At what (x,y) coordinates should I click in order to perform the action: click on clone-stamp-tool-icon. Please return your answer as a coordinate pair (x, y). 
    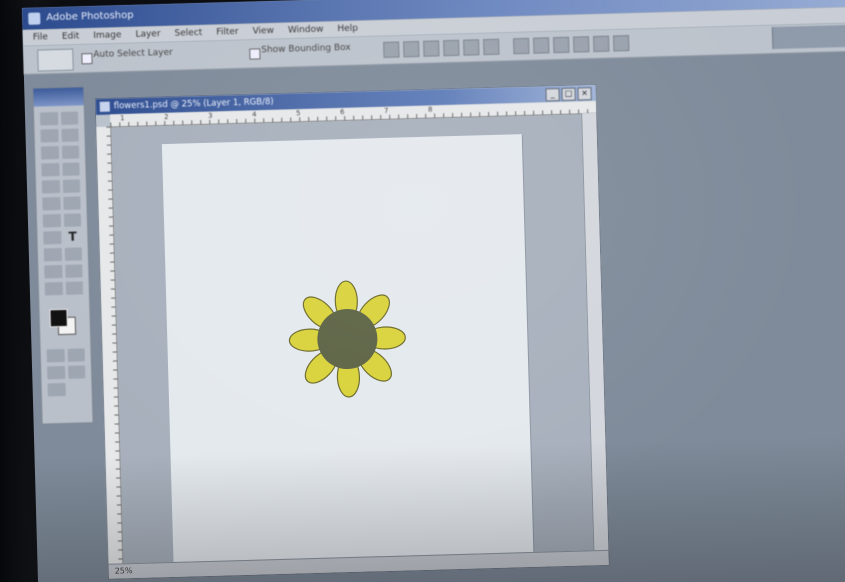
    Looking at the image, I should click on (50, 187).